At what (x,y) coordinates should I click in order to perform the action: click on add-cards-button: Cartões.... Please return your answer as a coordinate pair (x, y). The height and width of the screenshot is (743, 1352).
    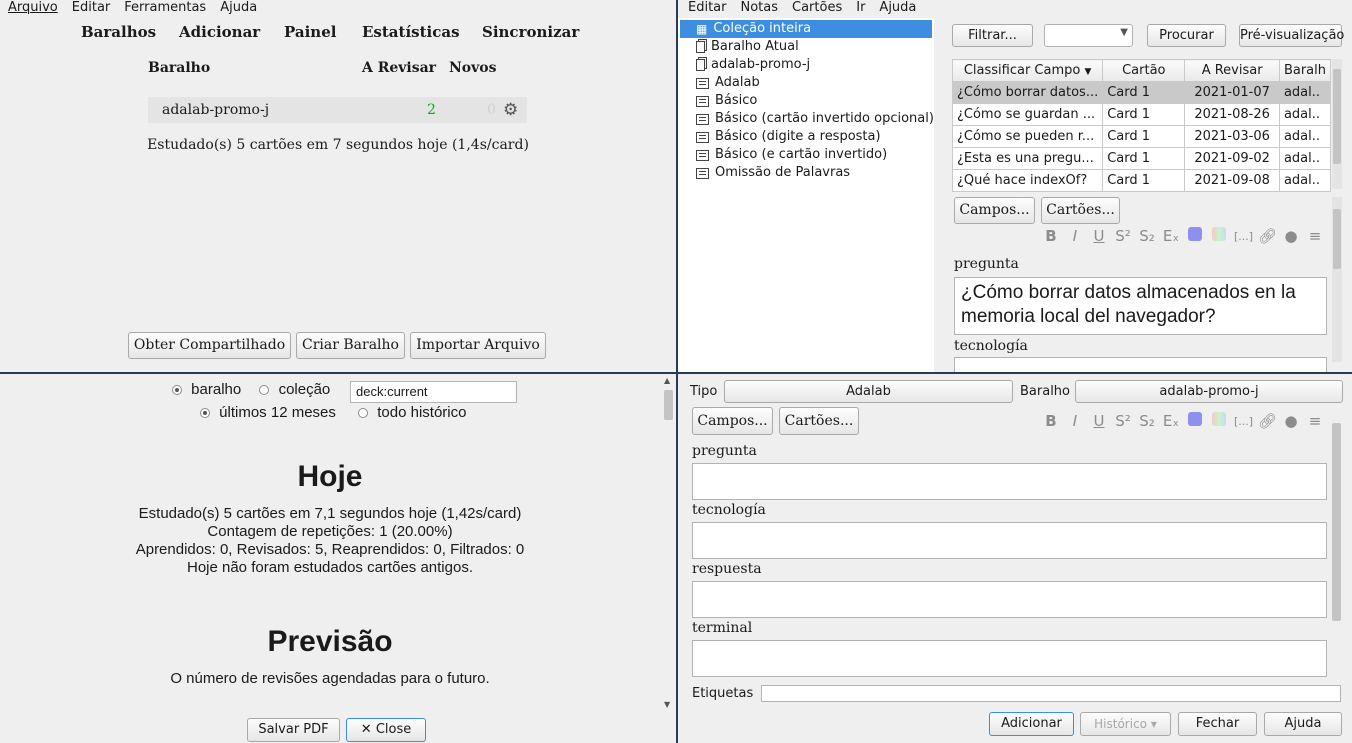
    Looking at the image, I should click on (819, 421).